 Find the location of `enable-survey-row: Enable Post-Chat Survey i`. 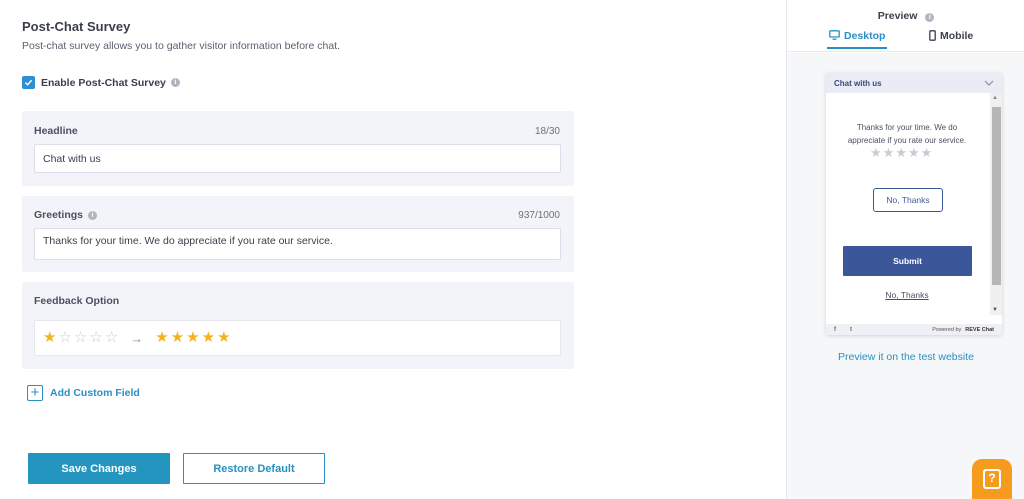

enable-survey-row: Enable Post-Chat Survey i is located at coordinates (101, 82).